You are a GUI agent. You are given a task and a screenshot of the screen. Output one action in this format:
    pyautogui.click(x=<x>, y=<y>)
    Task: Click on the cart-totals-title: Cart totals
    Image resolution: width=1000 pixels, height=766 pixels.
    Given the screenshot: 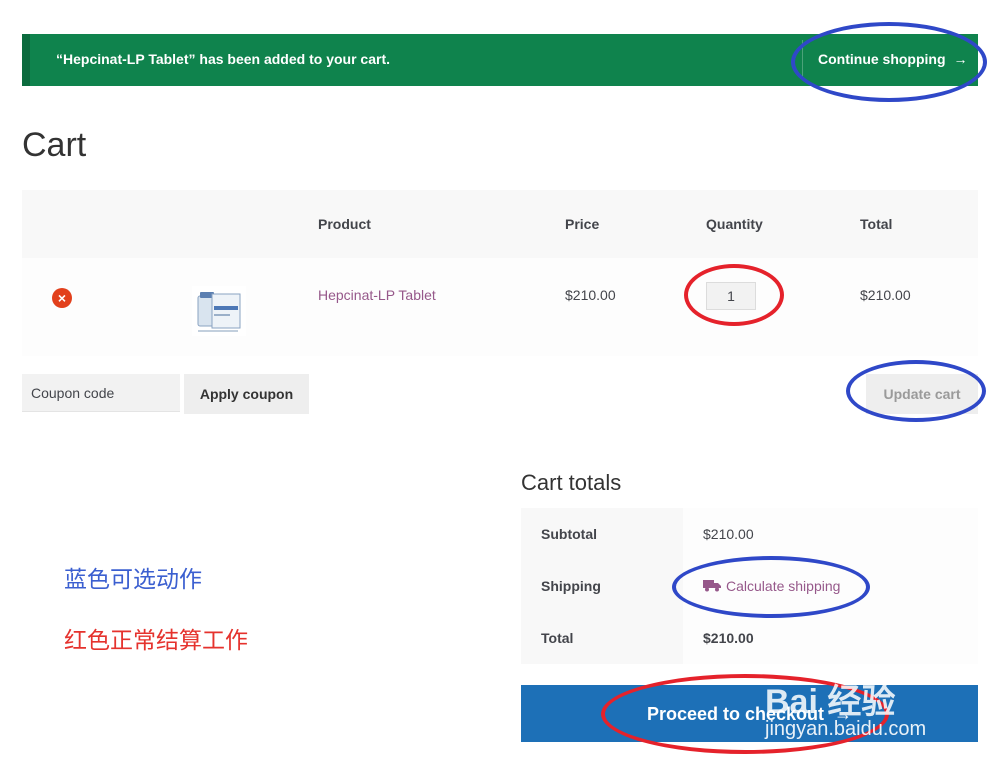 What is the action you would take?
    pyautogui.click(x=571, y=482)
    